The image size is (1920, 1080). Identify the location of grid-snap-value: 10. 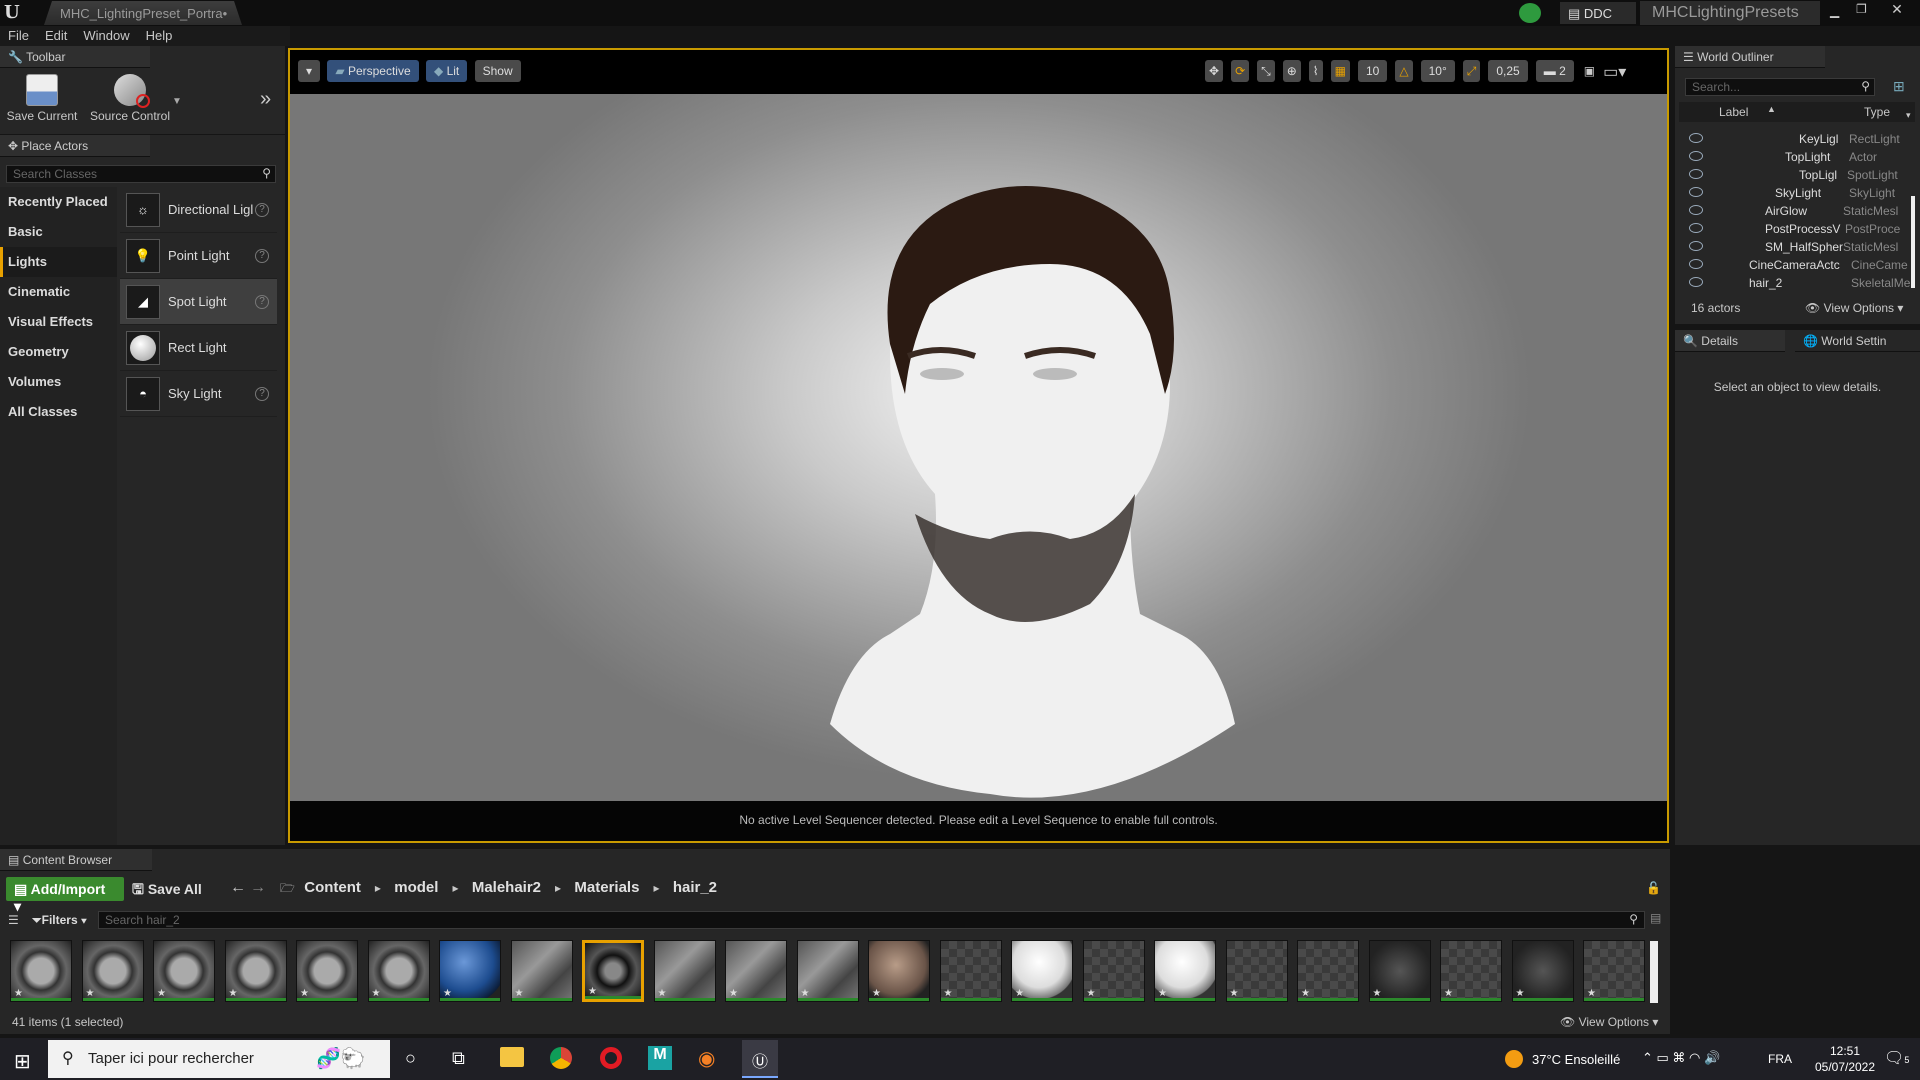
(1373, 71).